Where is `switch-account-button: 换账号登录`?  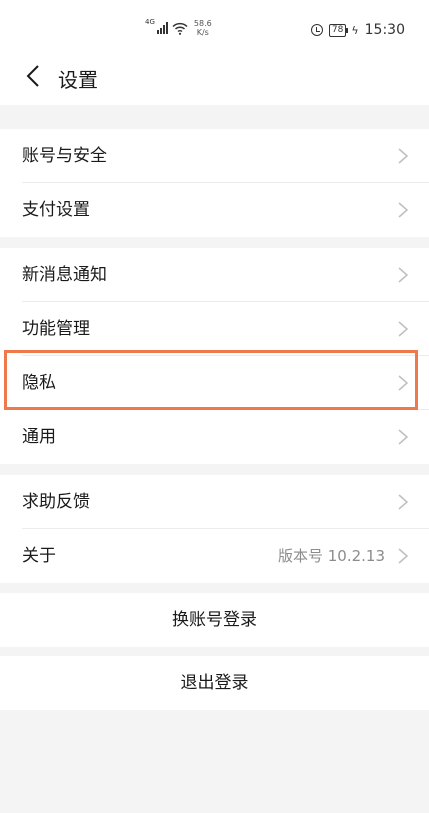 switch-account-button: 换账号登录 is located at coordinates (214, 620).